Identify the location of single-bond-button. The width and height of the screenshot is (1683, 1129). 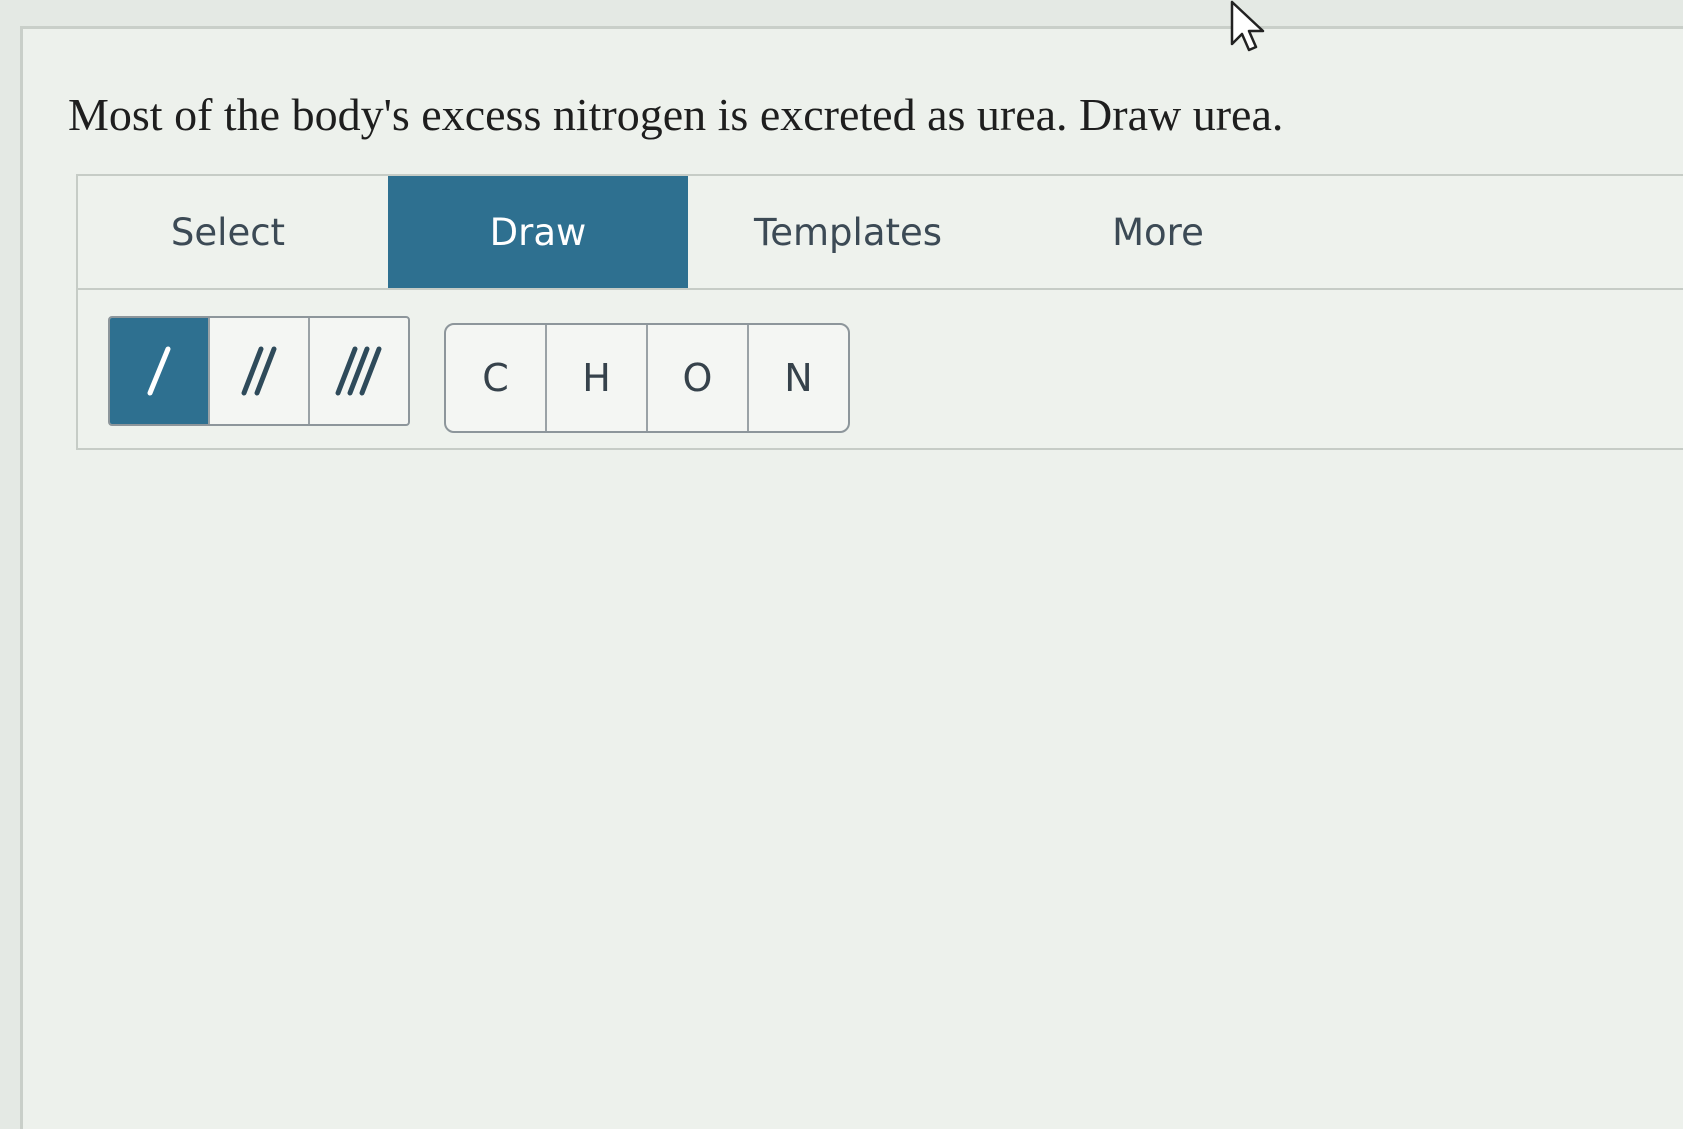
(160, 371).